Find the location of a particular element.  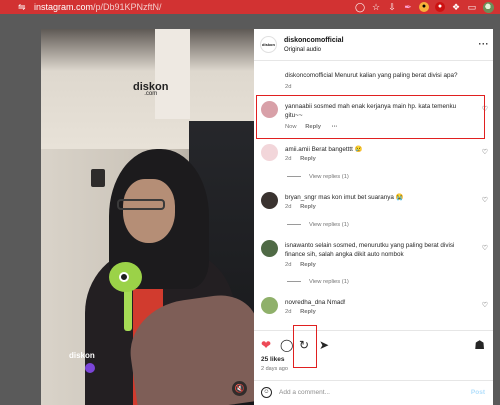

comment-username: amii.amii is located at coordinates (297, 149).